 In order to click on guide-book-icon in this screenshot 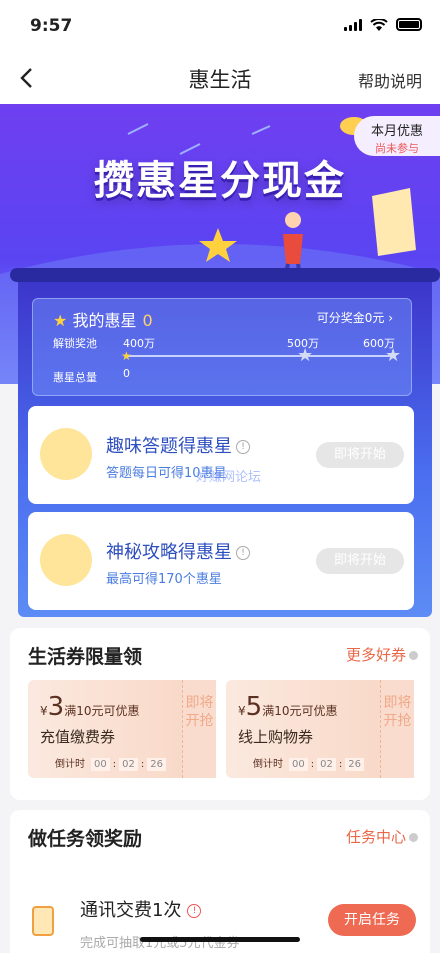, I will do `click(66, 560)`.